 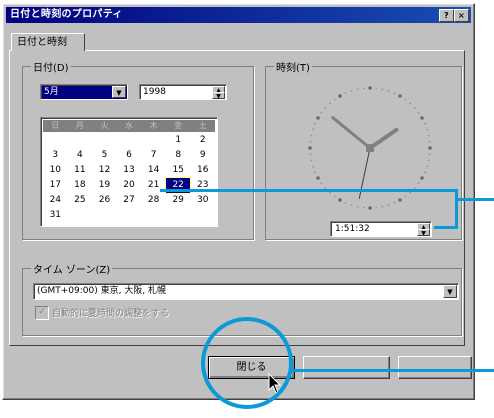 What do you see at coordinates (104, 200) in the screenshot?
I see `calendar-day: 26` at bounding box center [104, 200].